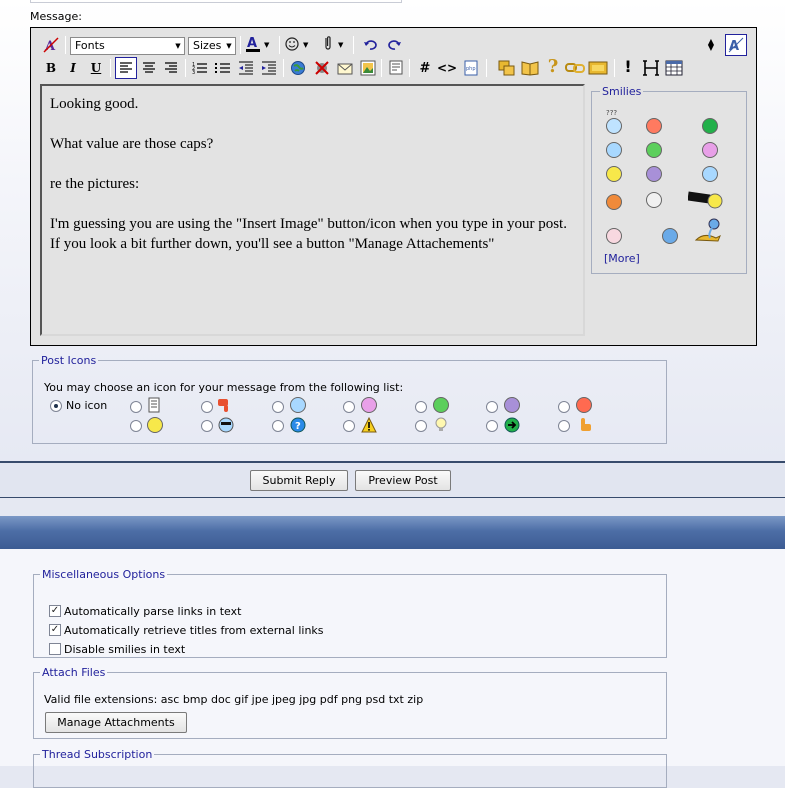 The height and width of the screenshot is (788, 785). I want to click on sizes-select-value: Sizes, so click(207, 45).